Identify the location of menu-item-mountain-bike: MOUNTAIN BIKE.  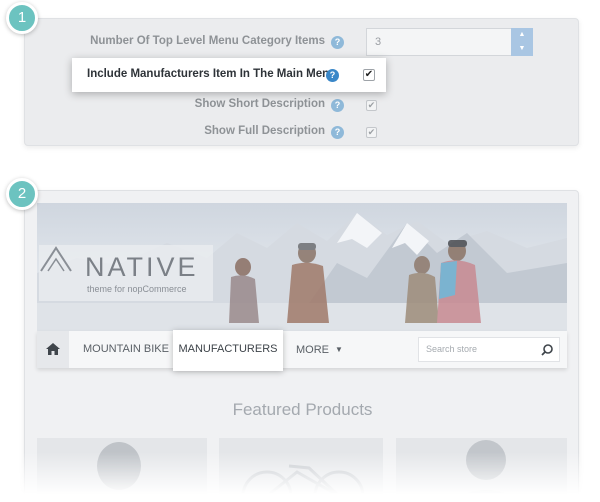
(126, 349).